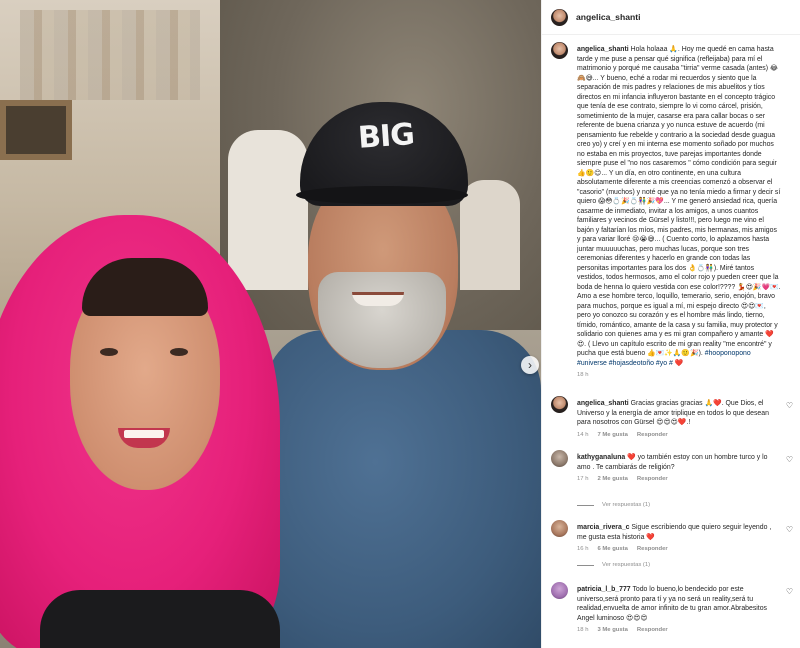  I want to click on cap-brim, so click(382, 195).